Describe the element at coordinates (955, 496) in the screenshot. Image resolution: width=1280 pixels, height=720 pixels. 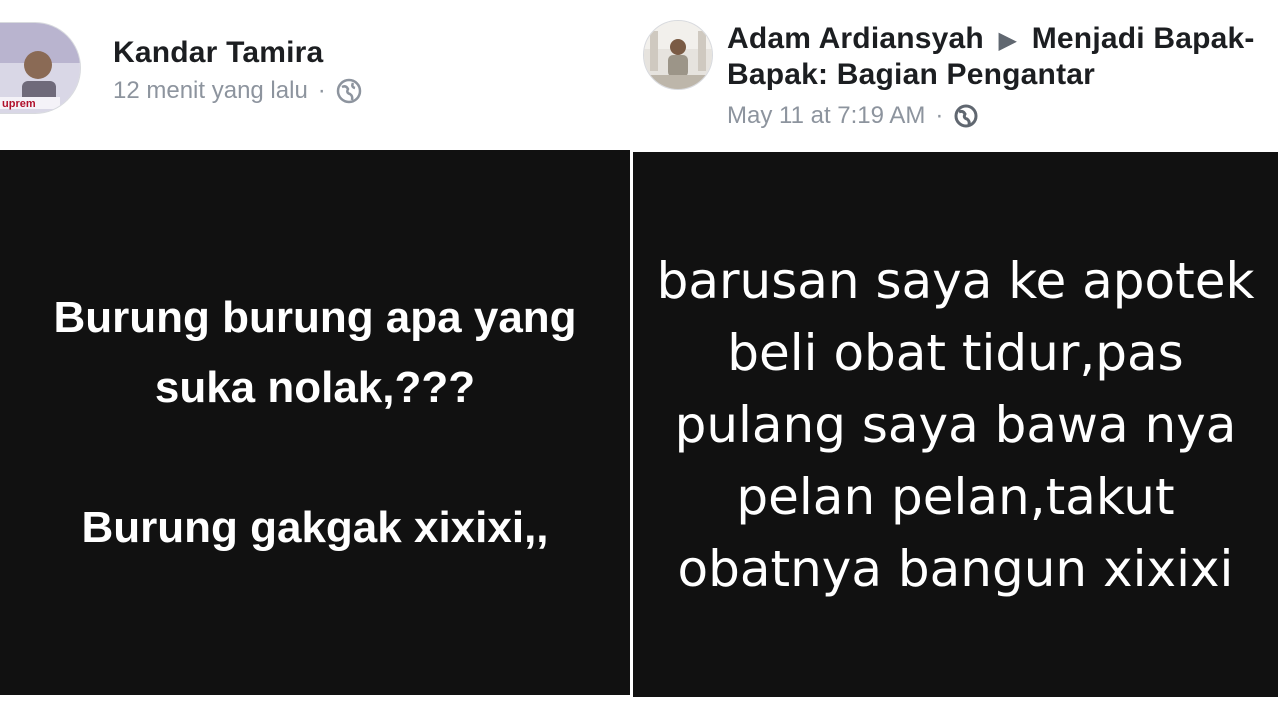
I see `card-line: pelan pelan,takut` at that location.